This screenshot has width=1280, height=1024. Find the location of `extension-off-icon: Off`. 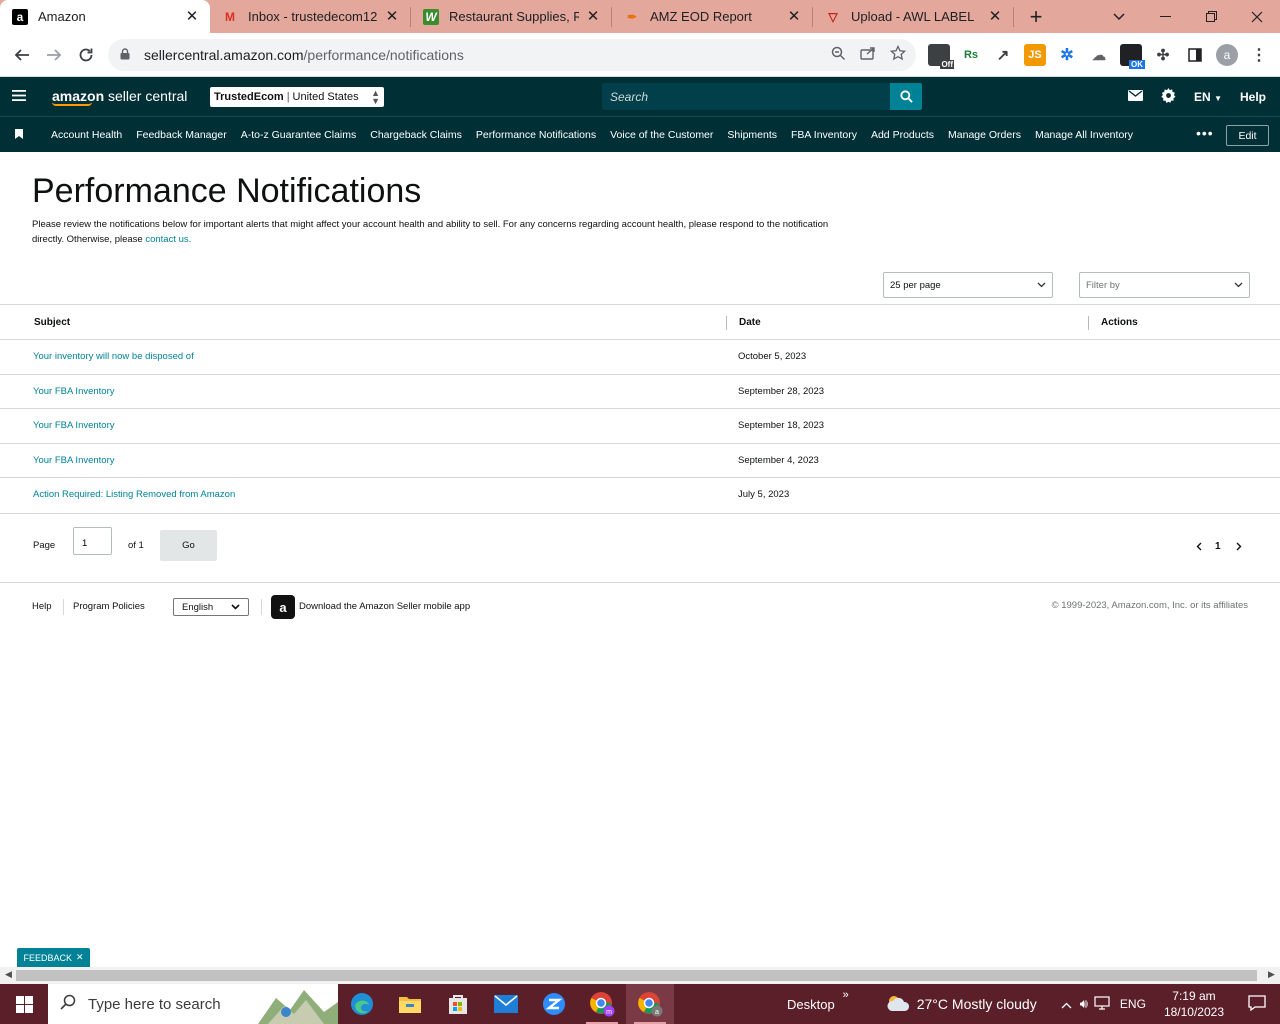

extension-off-icon: Off is located at coordinates (941, 56).